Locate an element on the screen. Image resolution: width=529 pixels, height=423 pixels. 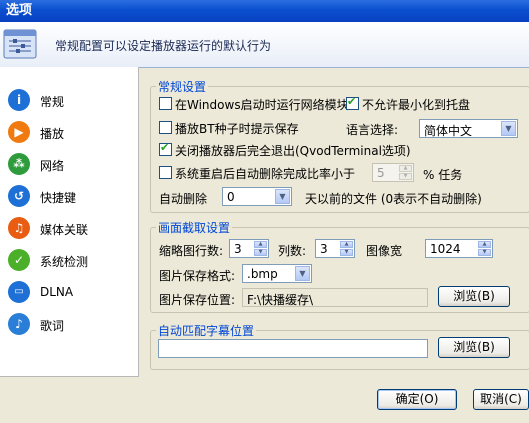
sidebar-item-label: 系统检测 is located at coordinates (64, 262).